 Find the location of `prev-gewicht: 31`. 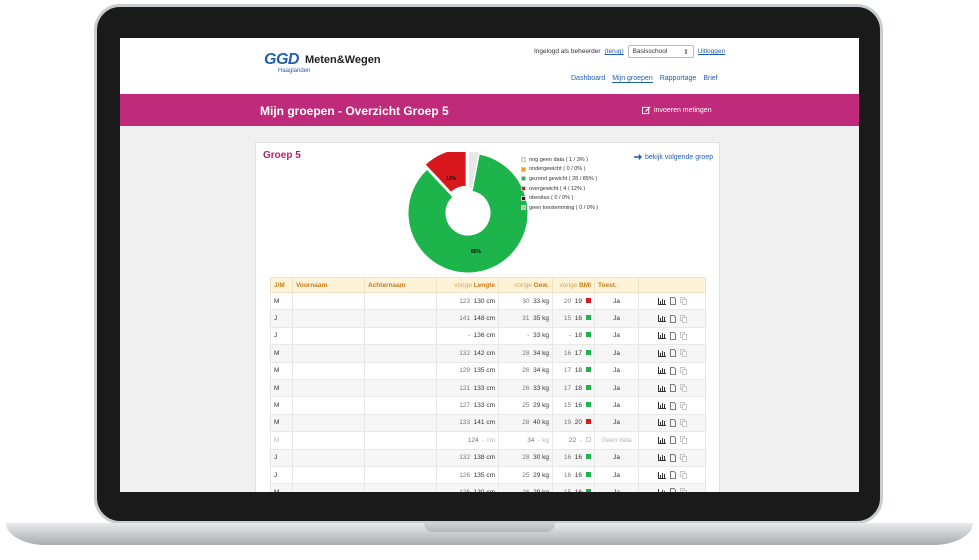

prev-gewicht: 31 is located at coordinates (526, 319).